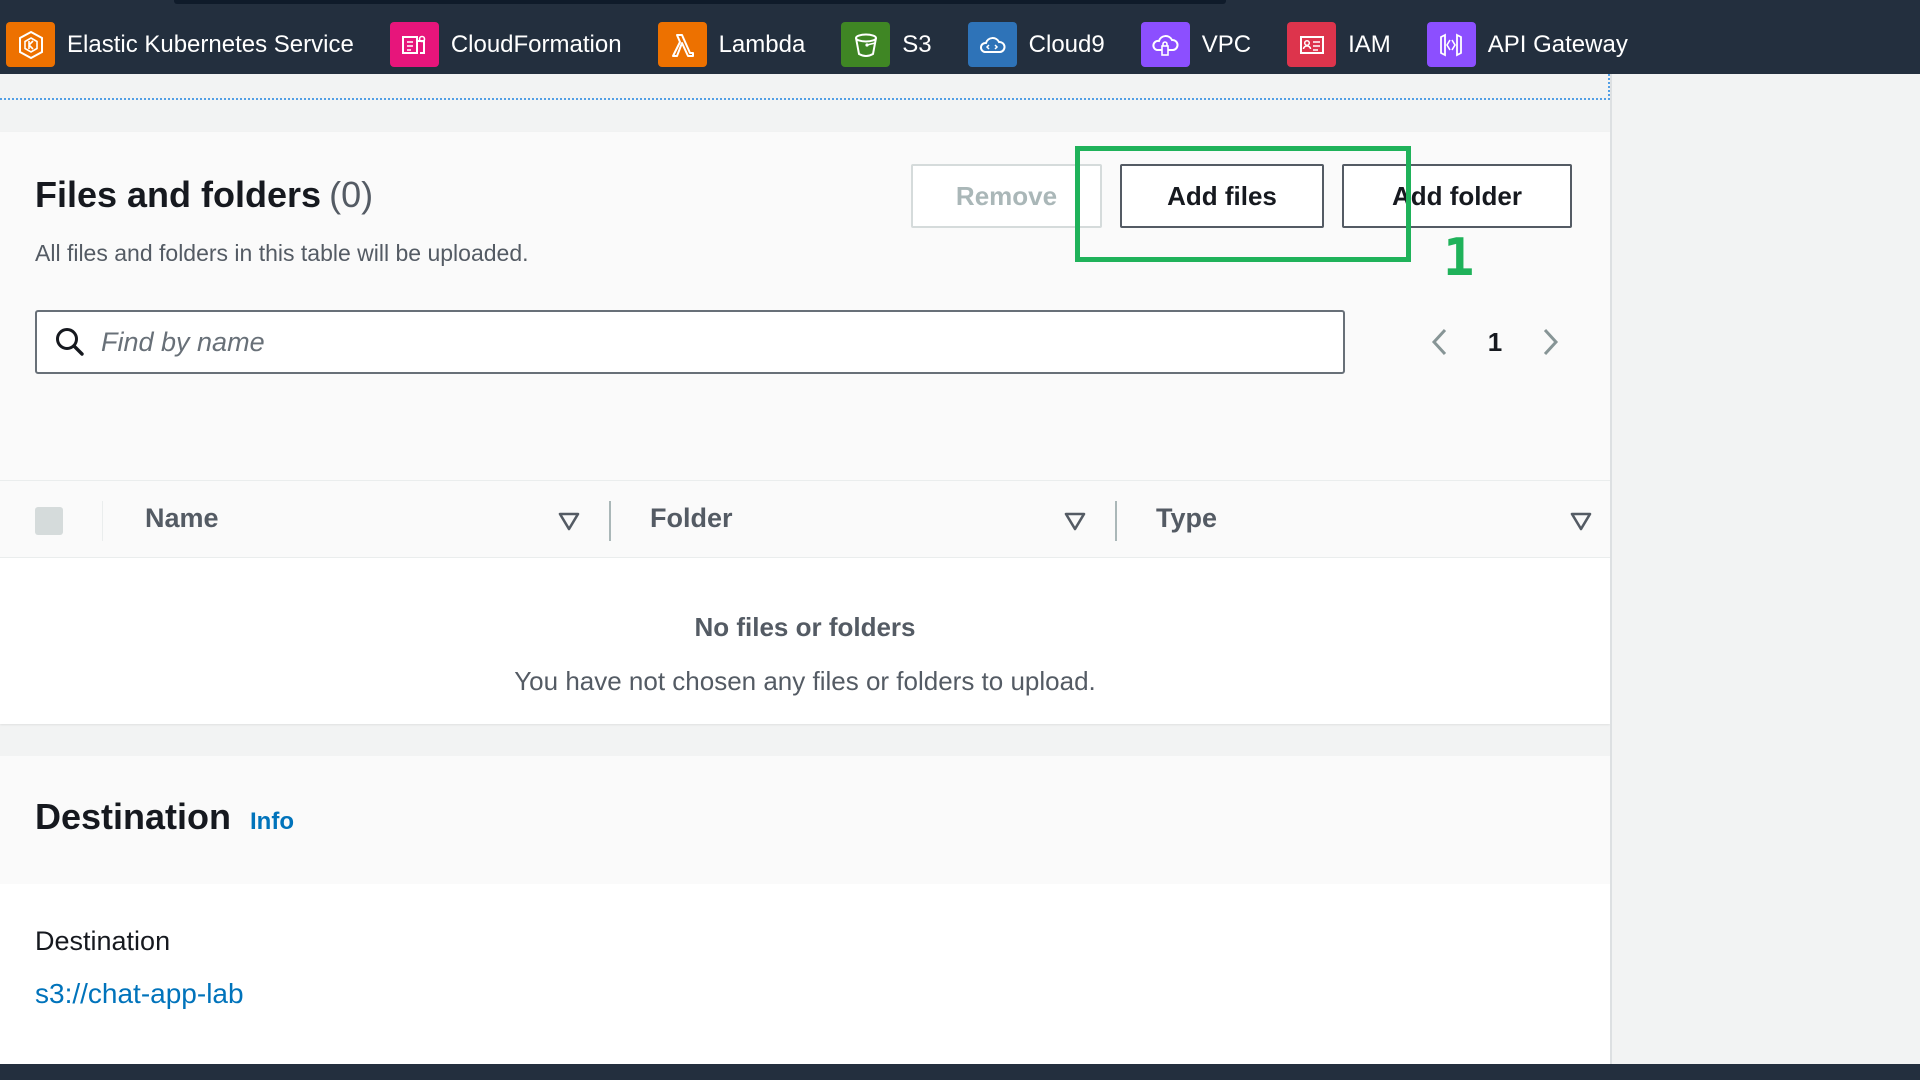 Image resolution: width=1920 pixels, height=1080 pixels. I want to click on service-label: IAM, so click(1369, 44).